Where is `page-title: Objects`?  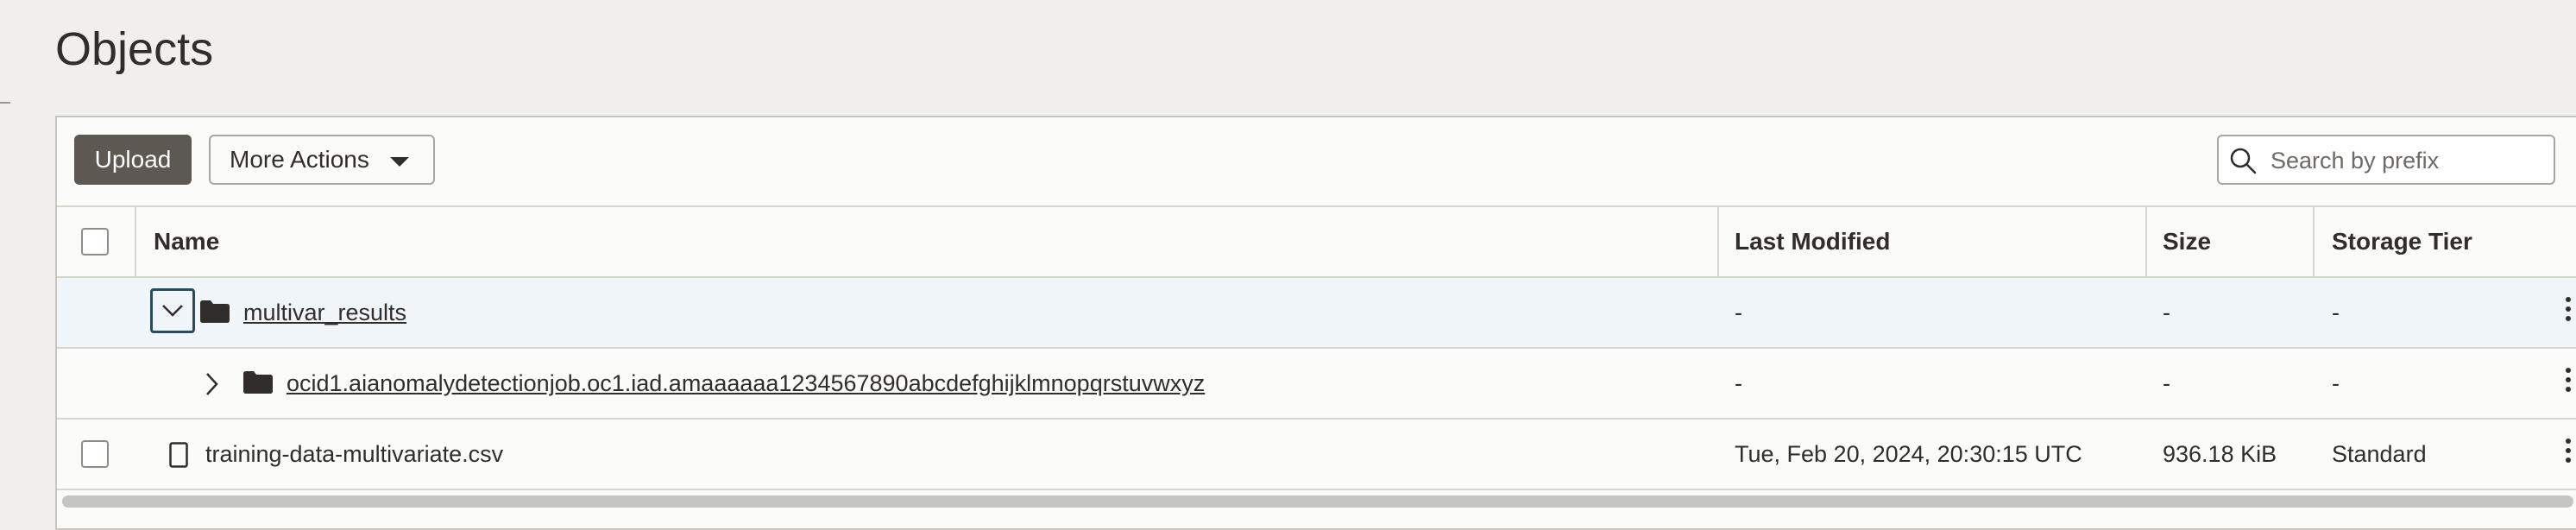 page-title: Objects is located at coordinates (134, 49).